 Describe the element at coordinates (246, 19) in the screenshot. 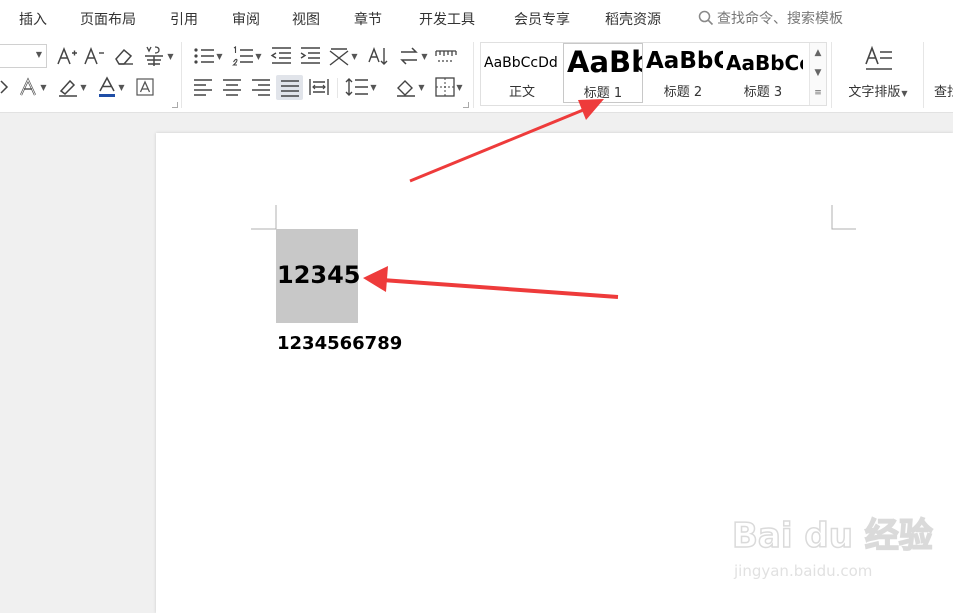

I see `menu-review: 审阅` at that location.